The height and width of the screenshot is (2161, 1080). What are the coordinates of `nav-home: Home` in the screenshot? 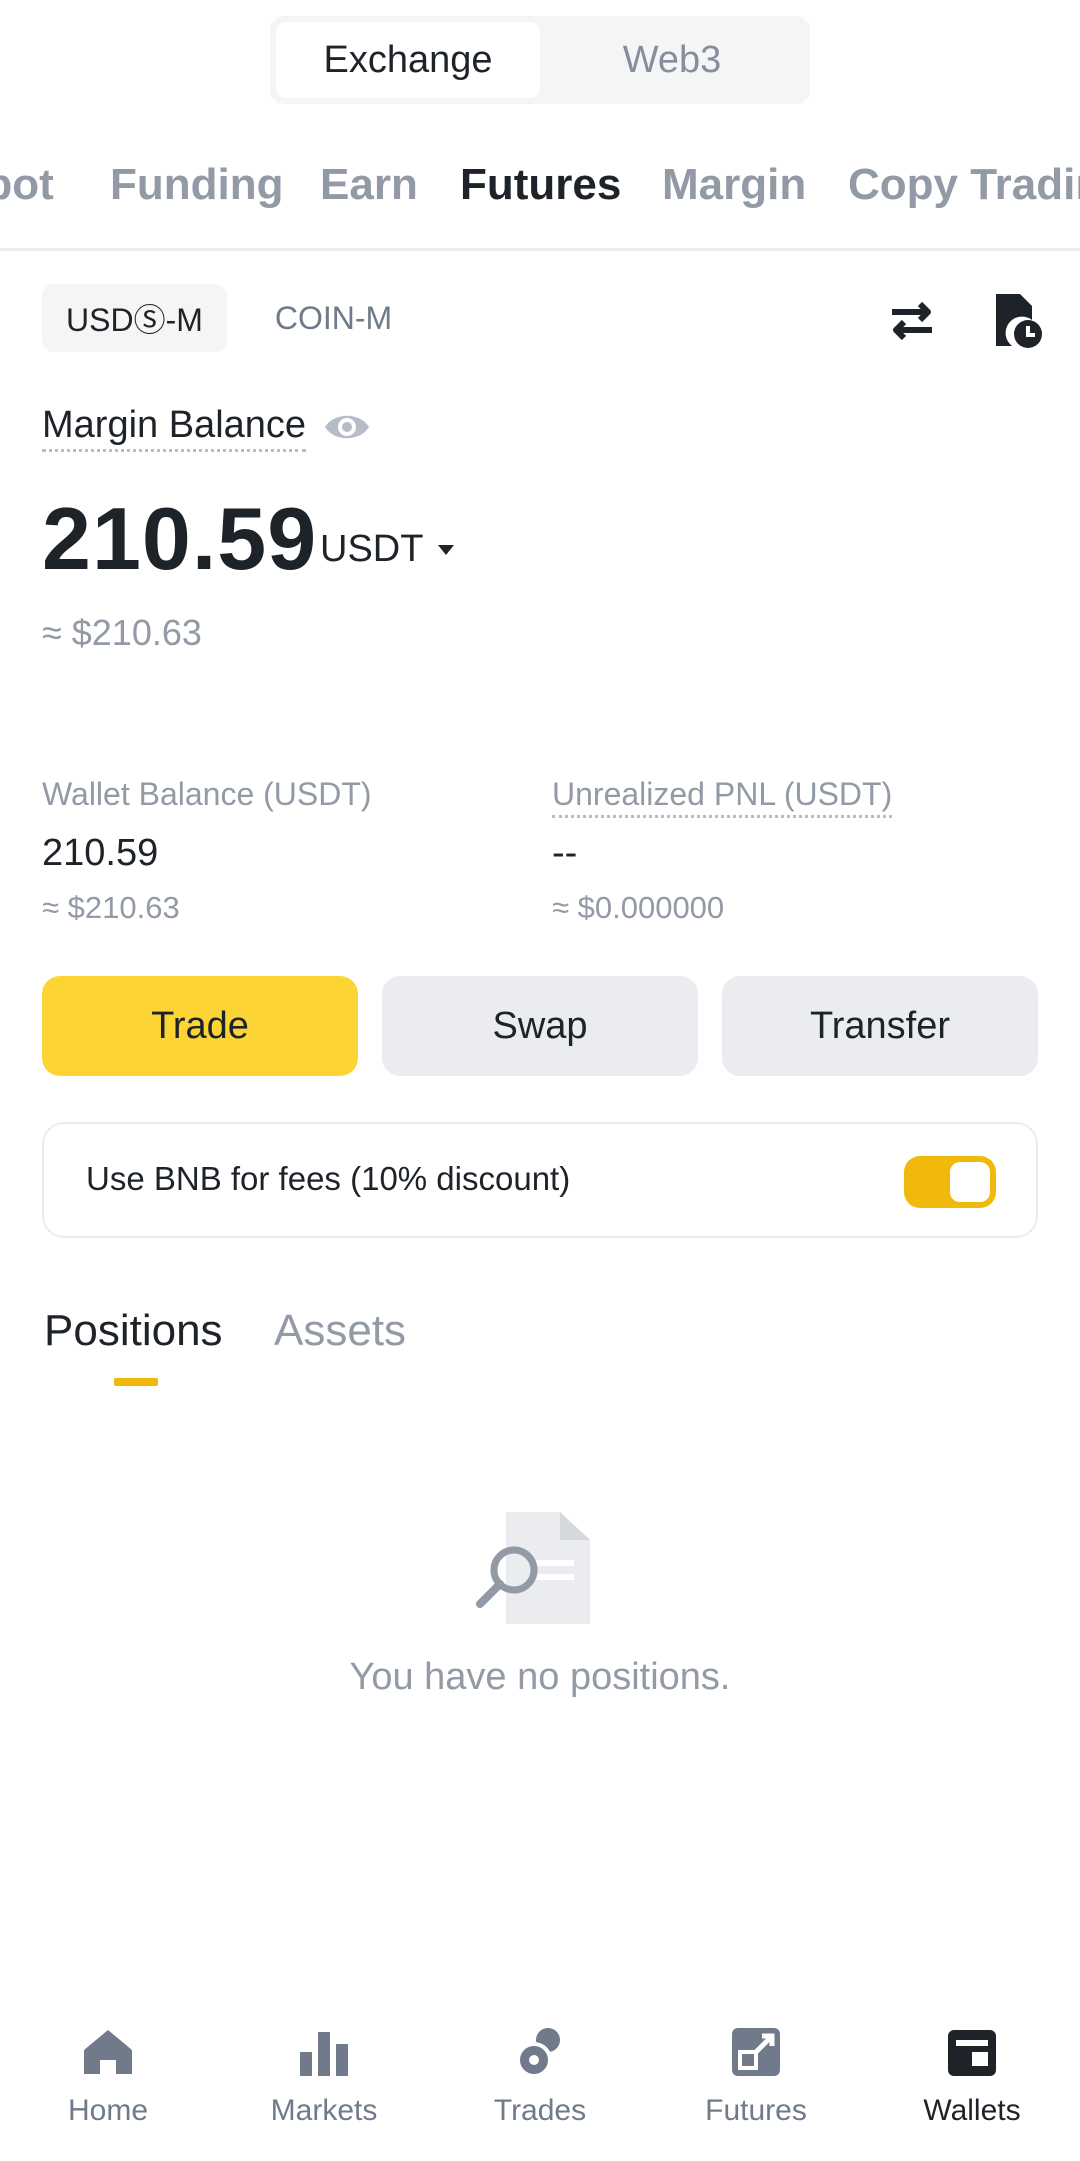 It's located at (108, 2069).